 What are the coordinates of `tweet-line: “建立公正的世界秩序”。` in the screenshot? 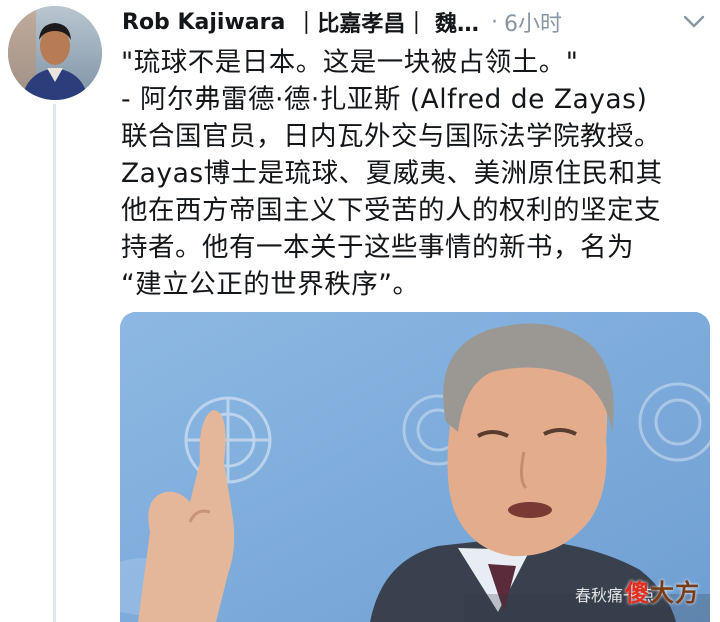 It's located at (270, 284).